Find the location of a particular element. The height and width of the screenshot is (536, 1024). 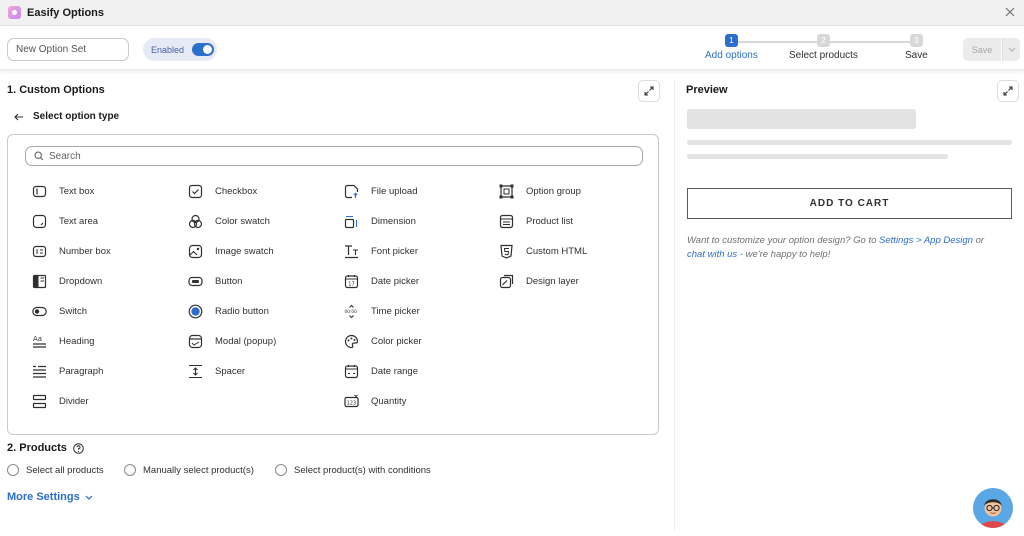

quantity-icon: 123 is located at coordinates (351, 401).